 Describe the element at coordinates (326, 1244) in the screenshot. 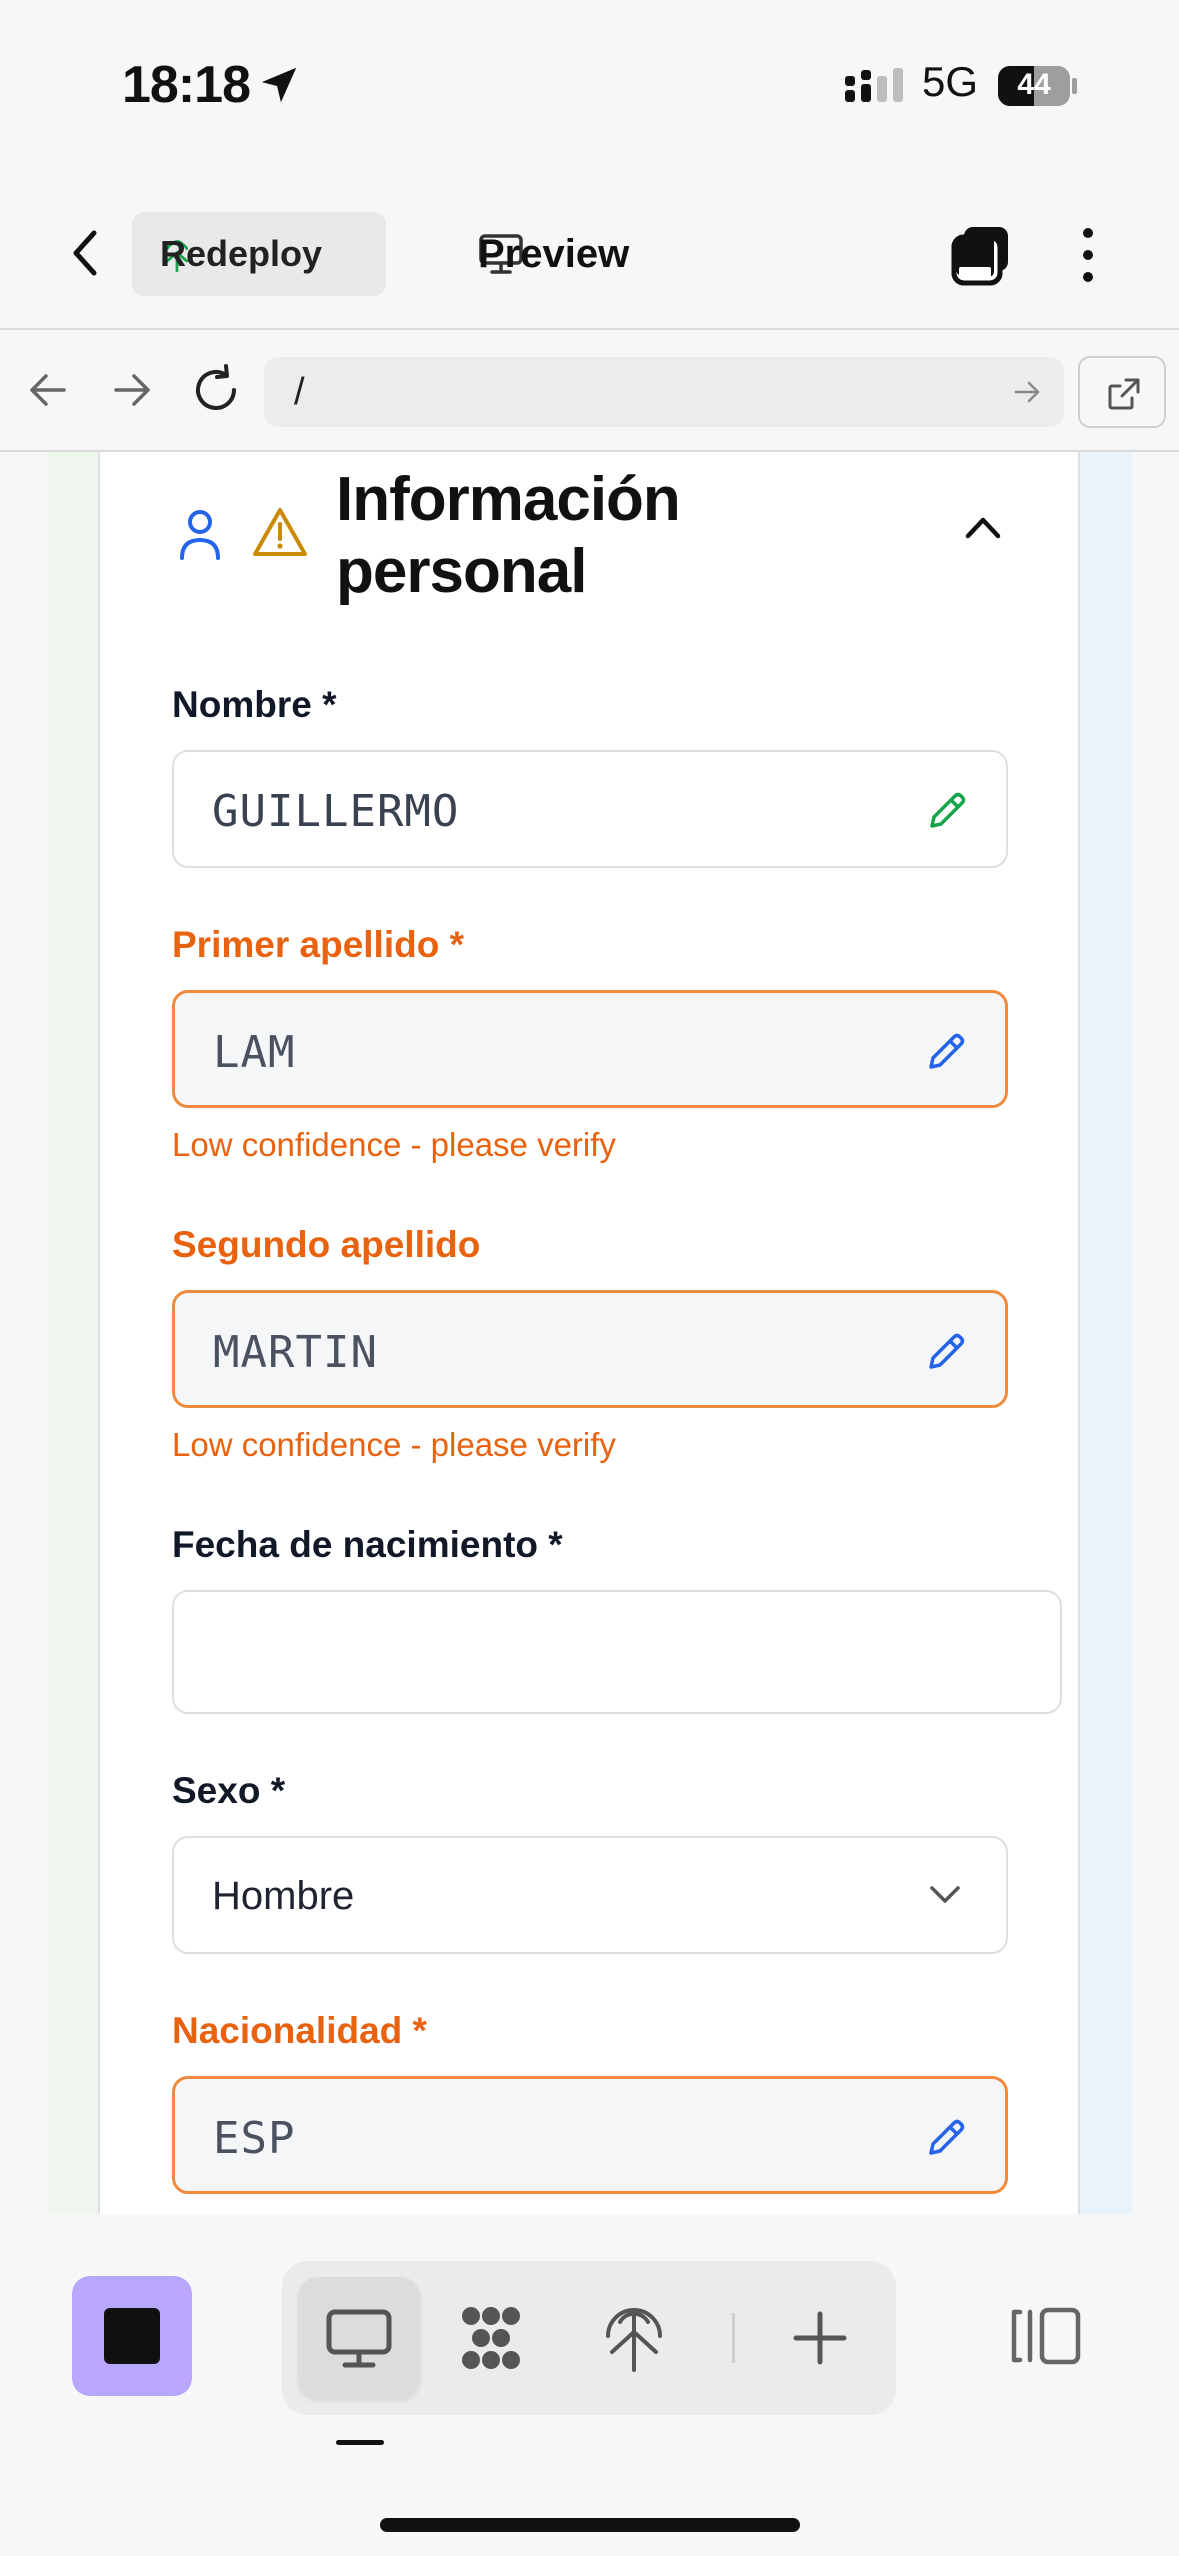

I see `segundo-apellido-label: Segundo apellido` at that location.